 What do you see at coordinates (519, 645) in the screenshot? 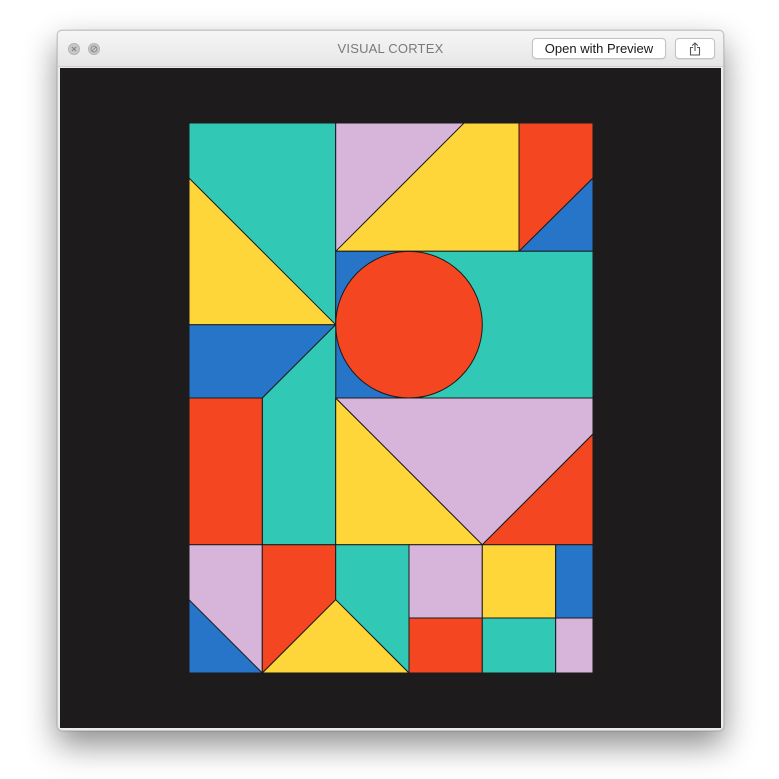
I see `teal-block` at bounding box center [519, 645].